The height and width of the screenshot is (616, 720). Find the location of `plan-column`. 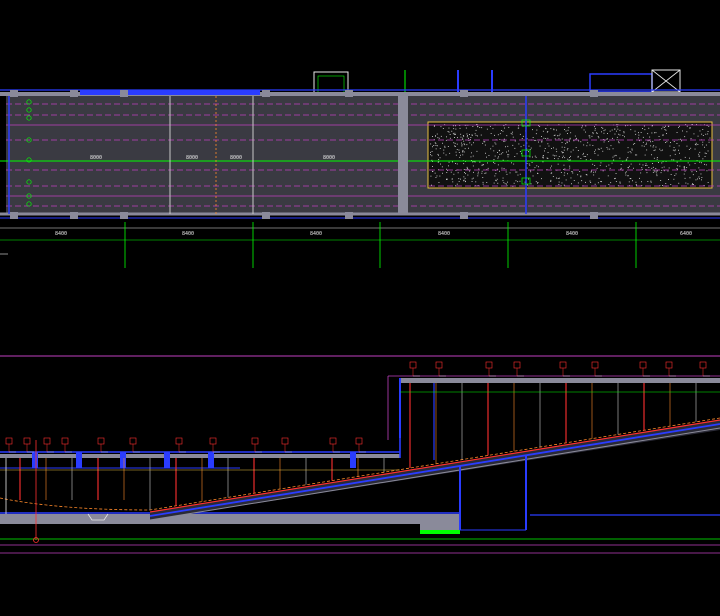

plan-column is located at coordinates (74, 93).